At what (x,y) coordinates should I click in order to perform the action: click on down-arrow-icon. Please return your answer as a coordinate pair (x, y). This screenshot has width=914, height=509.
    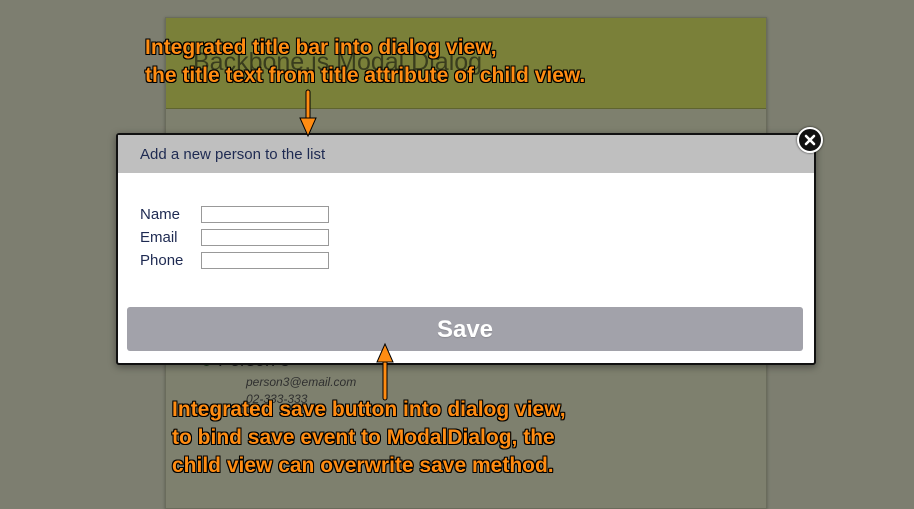
    Looking at the image, I should click on (308, 113).